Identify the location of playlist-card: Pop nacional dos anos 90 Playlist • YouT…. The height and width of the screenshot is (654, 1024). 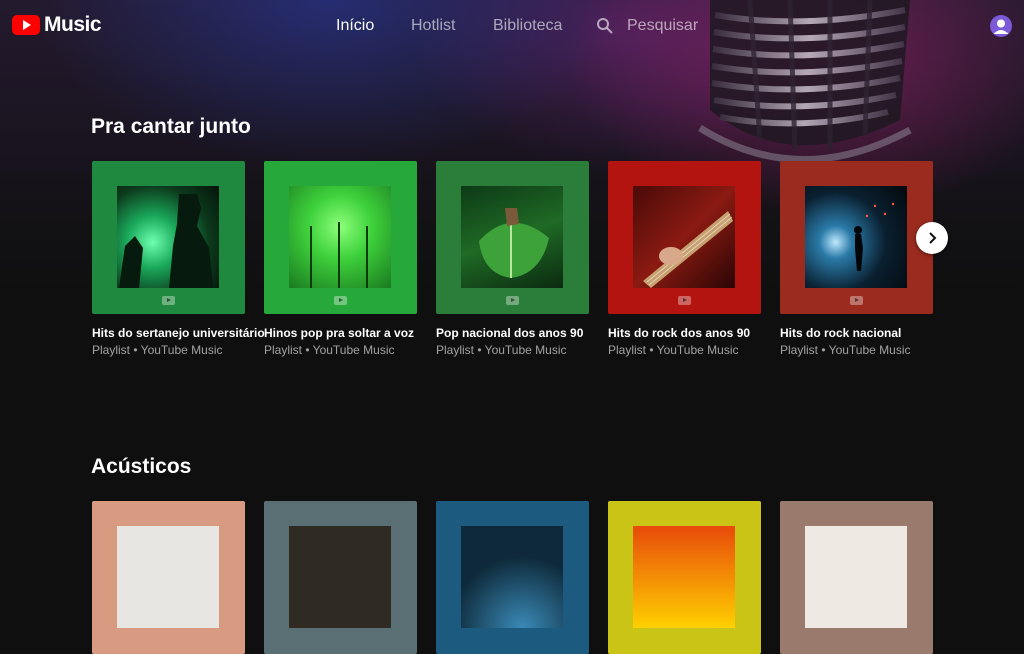
(512, 259).